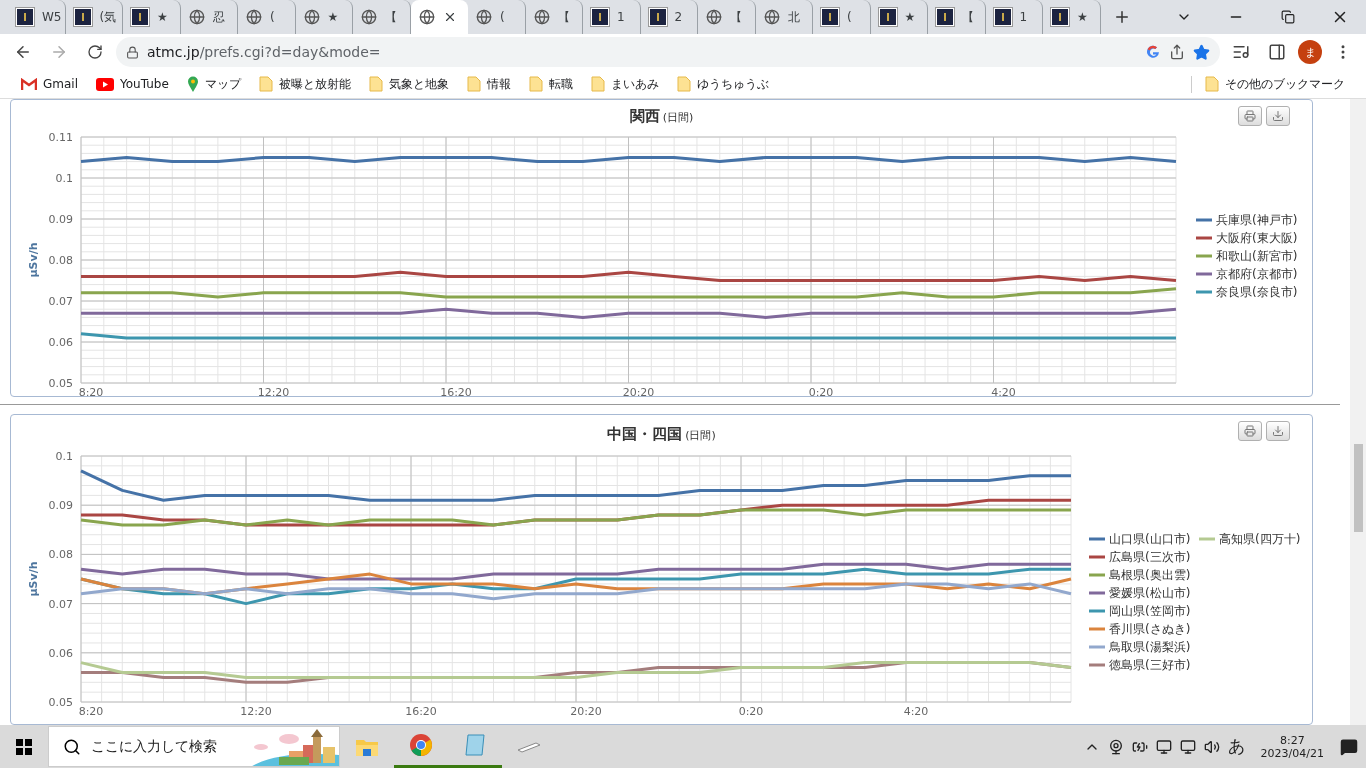  Describe the element at coordinates (213, 84) in the screenshot. I see `bookmark-link: マップ` at that location.